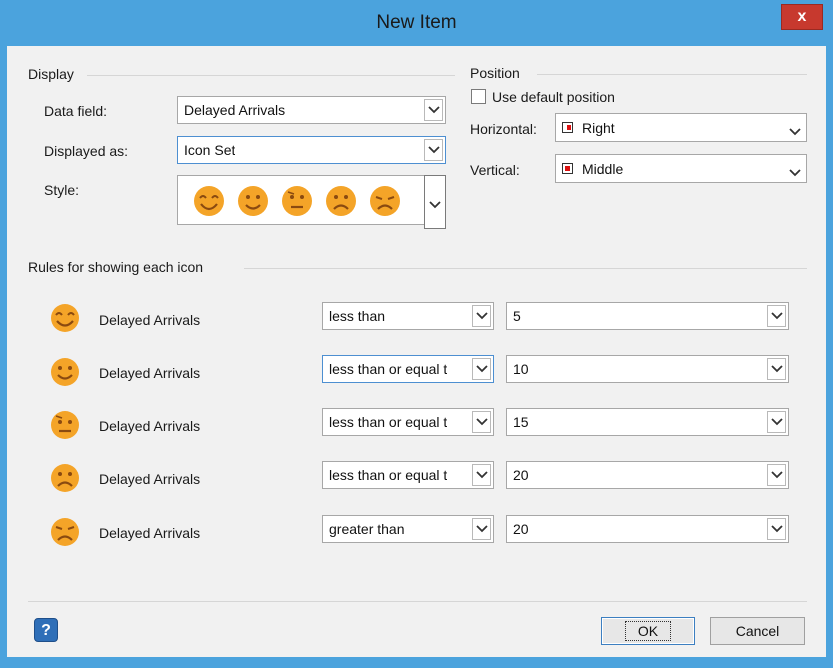 The width and height of the screenshot is (833, 668). I want to click on vertical-value-wrap: Middle, so click(592, 168).